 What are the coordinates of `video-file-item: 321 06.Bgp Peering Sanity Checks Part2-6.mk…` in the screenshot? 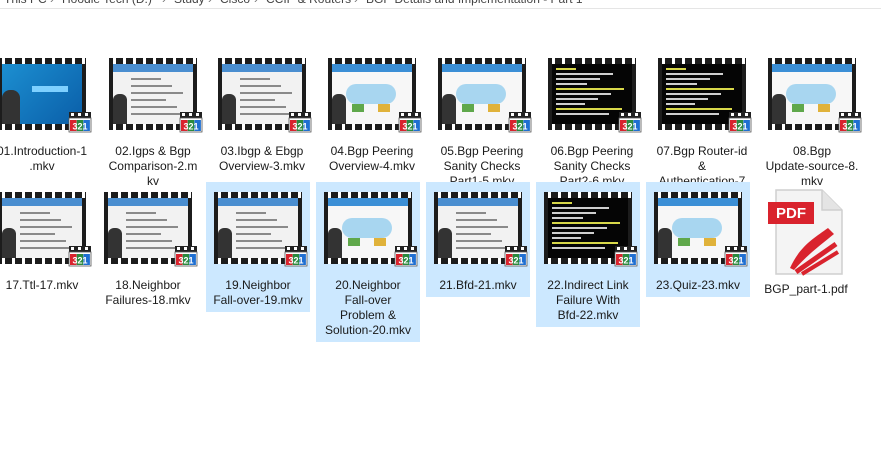 It's located at (592, 120).